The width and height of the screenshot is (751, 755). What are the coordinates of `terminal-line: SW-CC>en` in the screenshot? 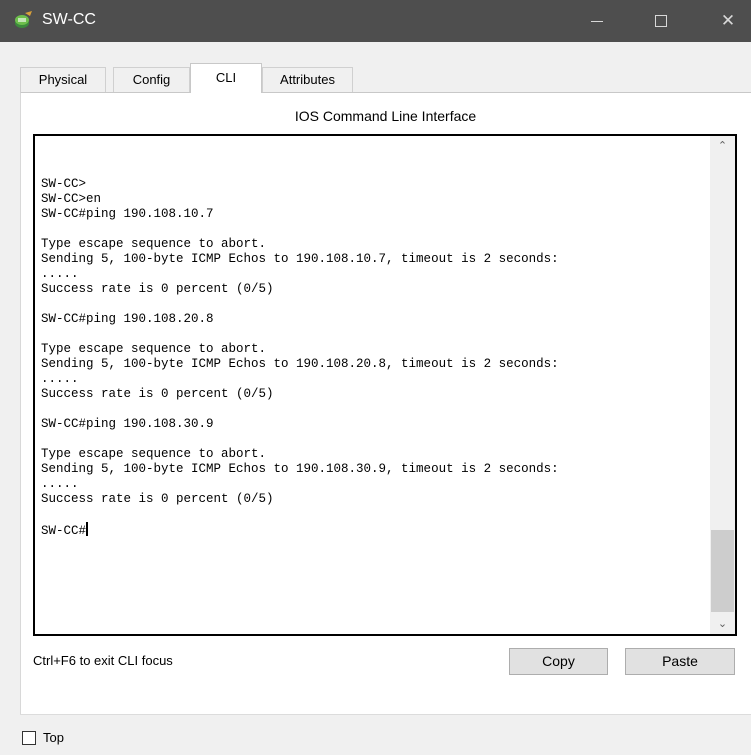 It's located at (71, 199).